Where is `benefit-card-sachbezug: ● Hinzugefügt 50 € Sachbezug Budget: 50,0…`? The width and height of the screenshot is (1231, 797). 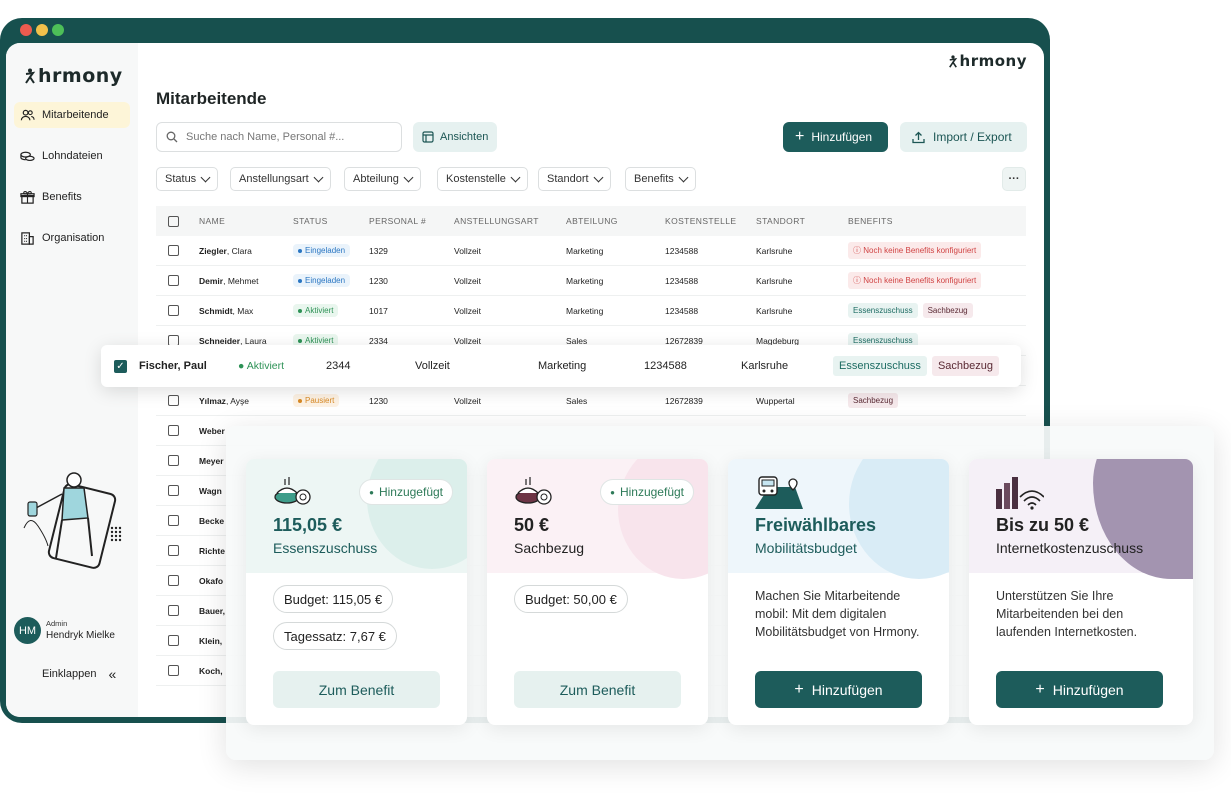 benefit-card-sachbezug: ● Hinzugefügt 50 € Sachbezug Budget: 50,0… is located at coordinates (597, 592).